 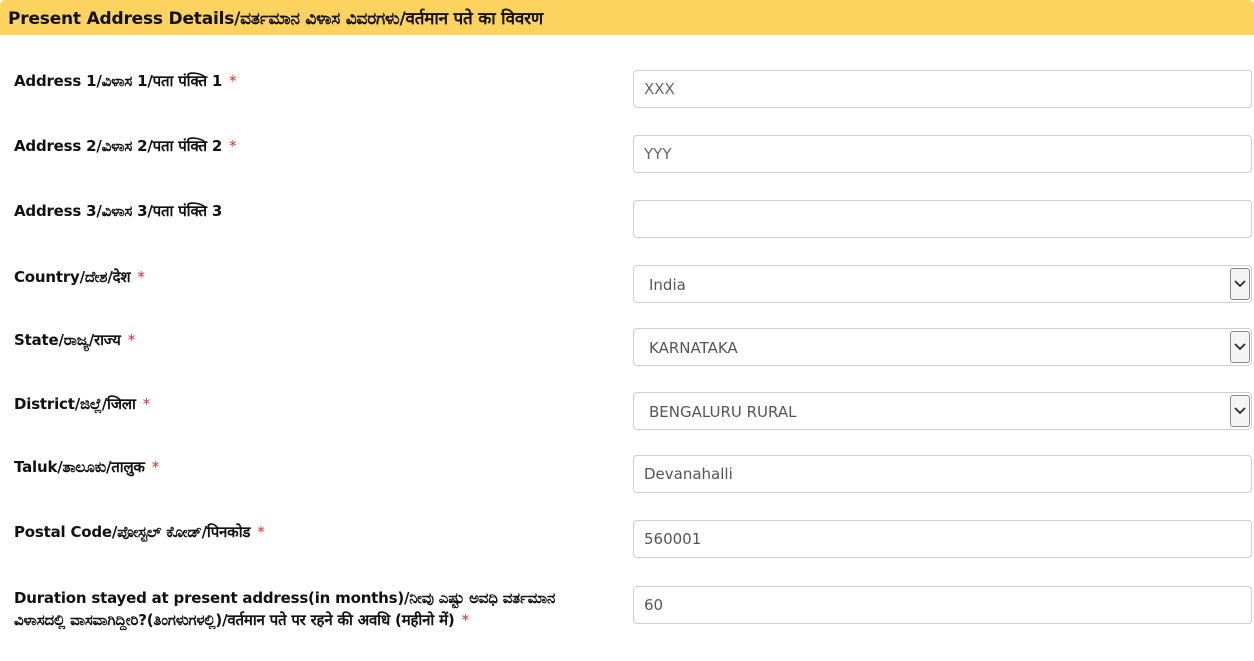 I want to click on district-label-text: District/ಜಿಲ್ಲೆ/जिला, so click(x=75, y=404).